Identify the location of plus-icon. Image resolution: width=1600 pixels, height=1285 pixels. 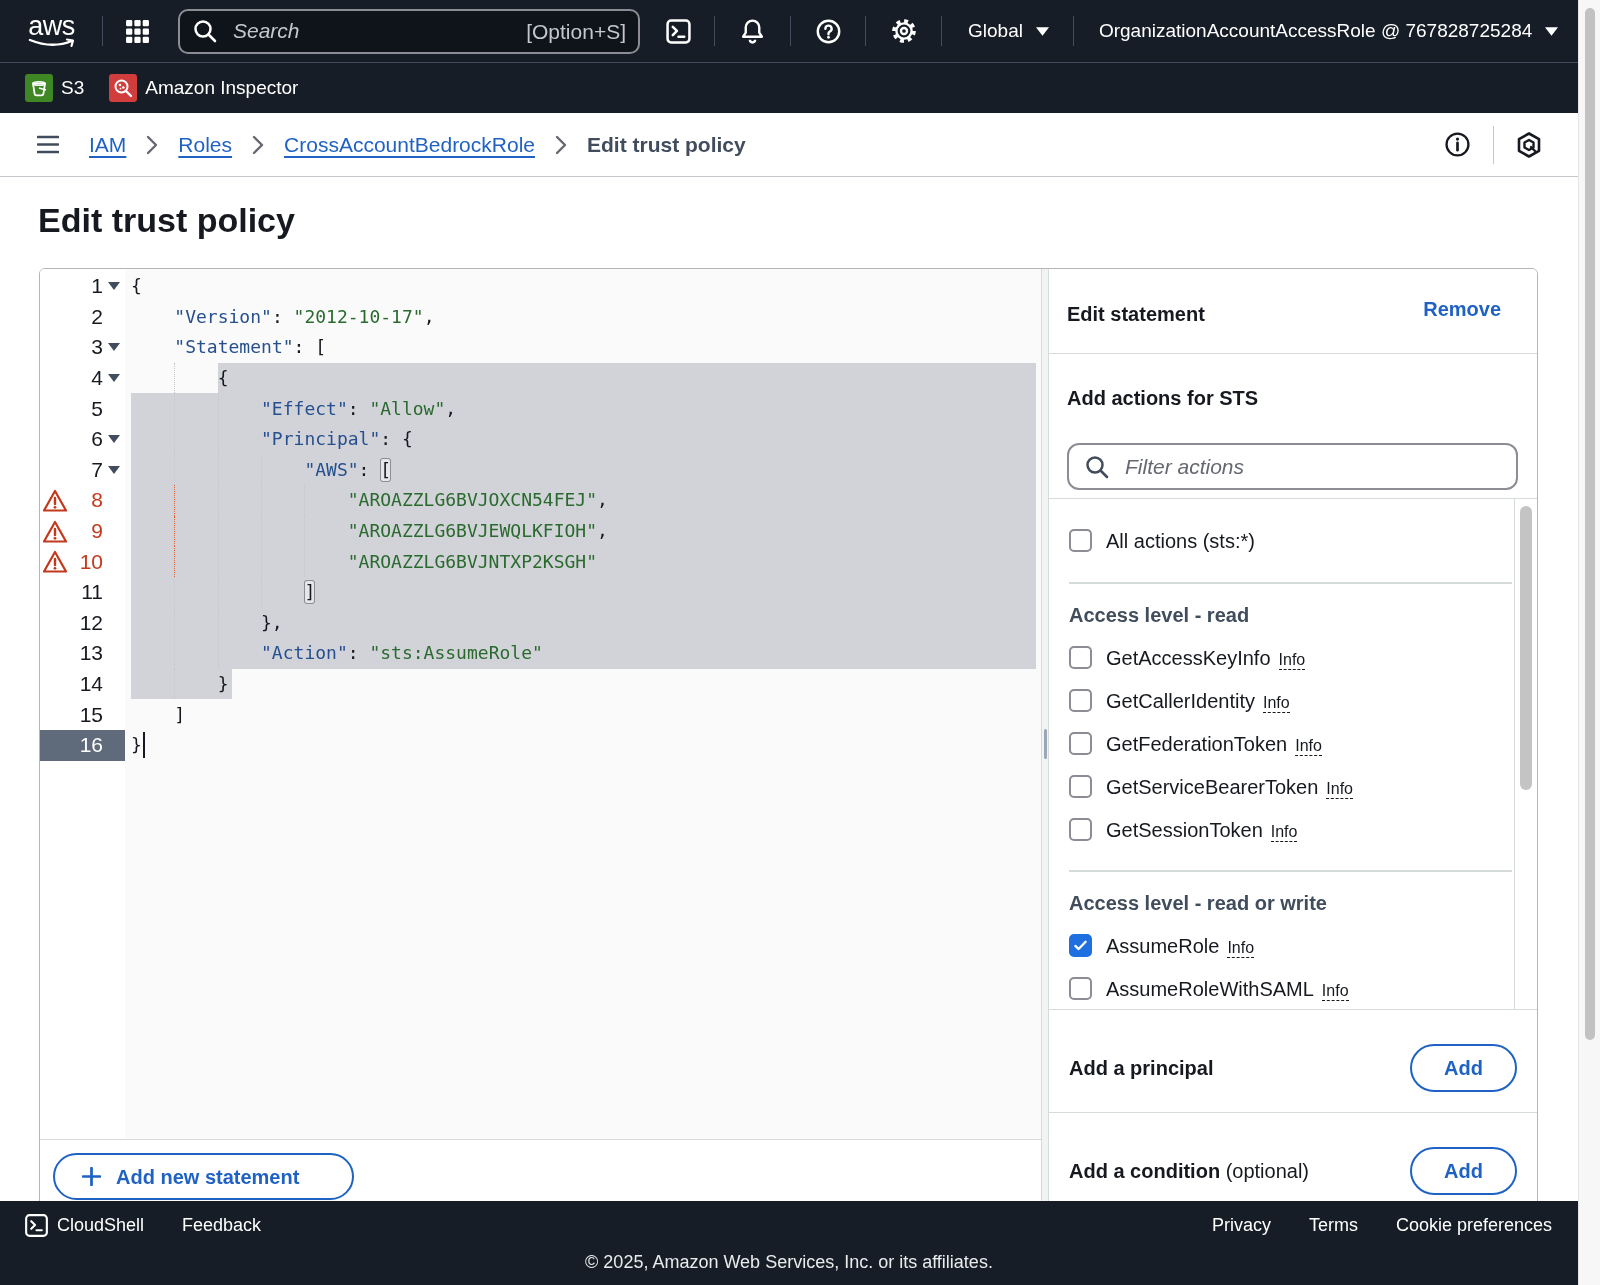
(91, 1176).